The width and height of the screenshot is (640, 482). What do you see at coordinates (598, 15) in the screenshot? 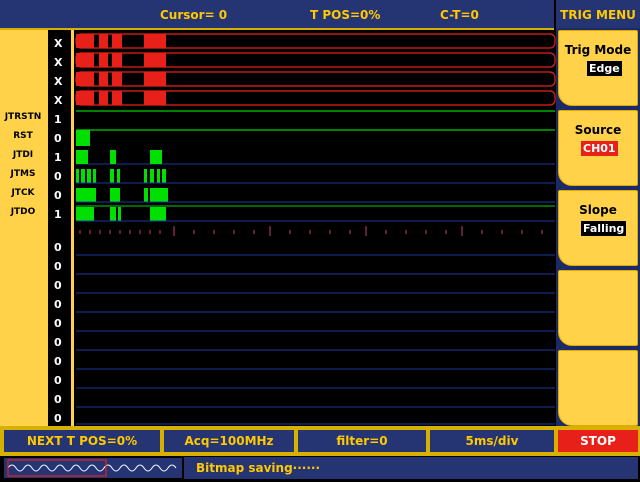
I see `menu-title: TRIG MENU` at bounding box center [598, 15].